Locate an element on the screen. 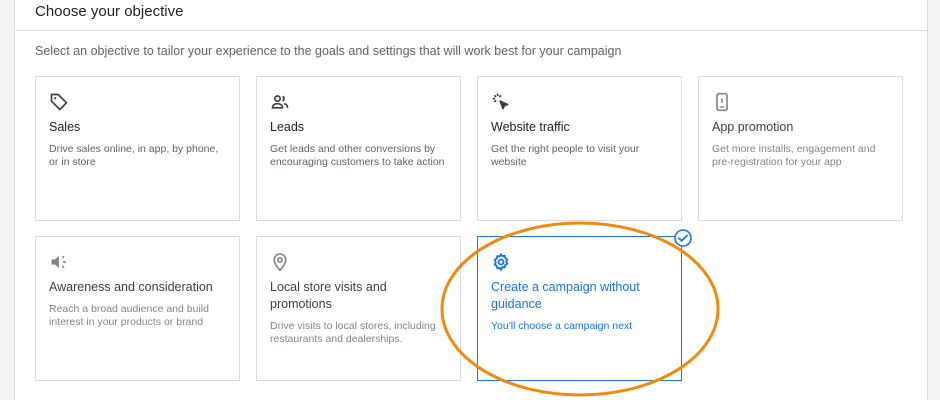 The width and height of the screenshot is (940, 400). card-title: App promotion is located at coordinates (753, 127).